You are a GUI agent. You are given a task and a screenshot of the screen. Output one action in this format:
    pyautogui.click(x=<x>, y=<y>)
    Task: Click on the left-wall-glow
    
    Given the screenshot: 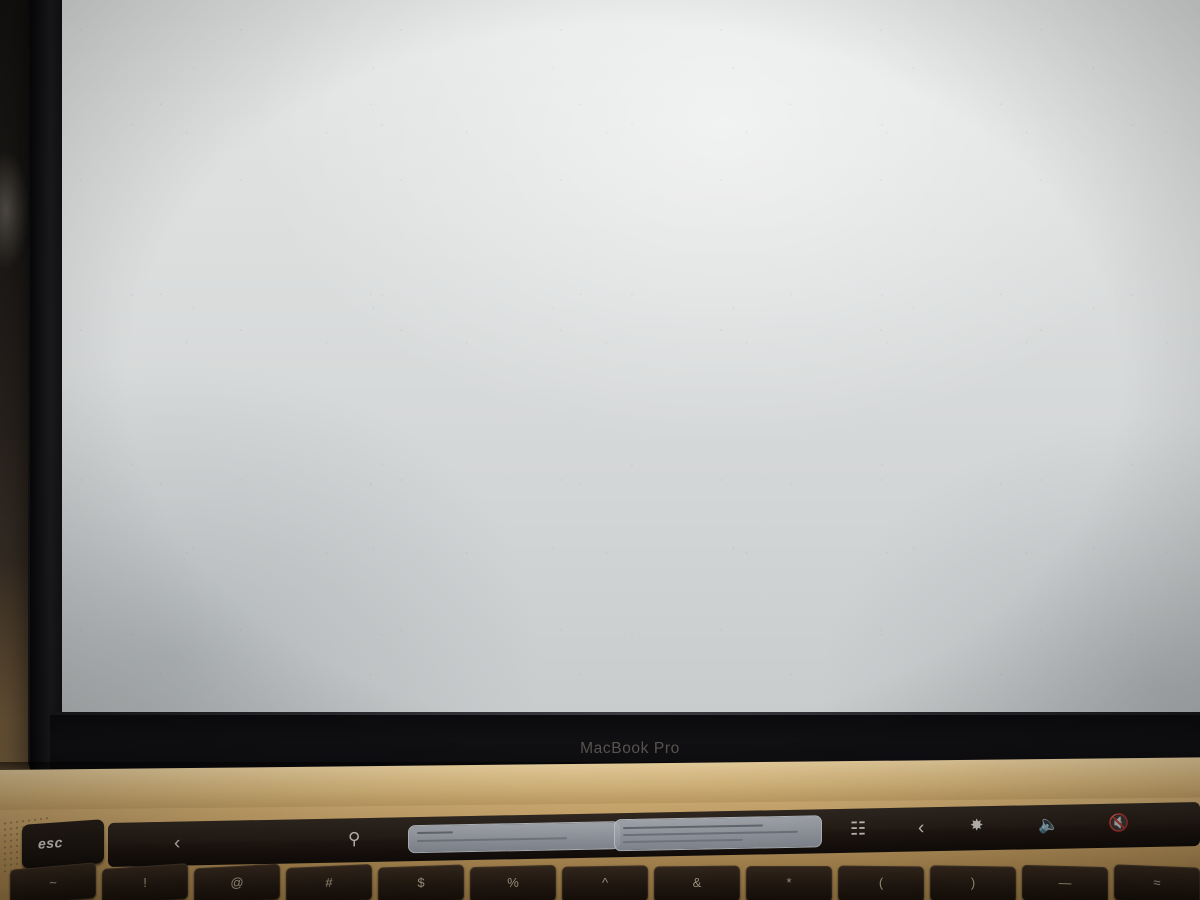 What is the action you would take?
    pyautogui.click(x=15, y=210)
    